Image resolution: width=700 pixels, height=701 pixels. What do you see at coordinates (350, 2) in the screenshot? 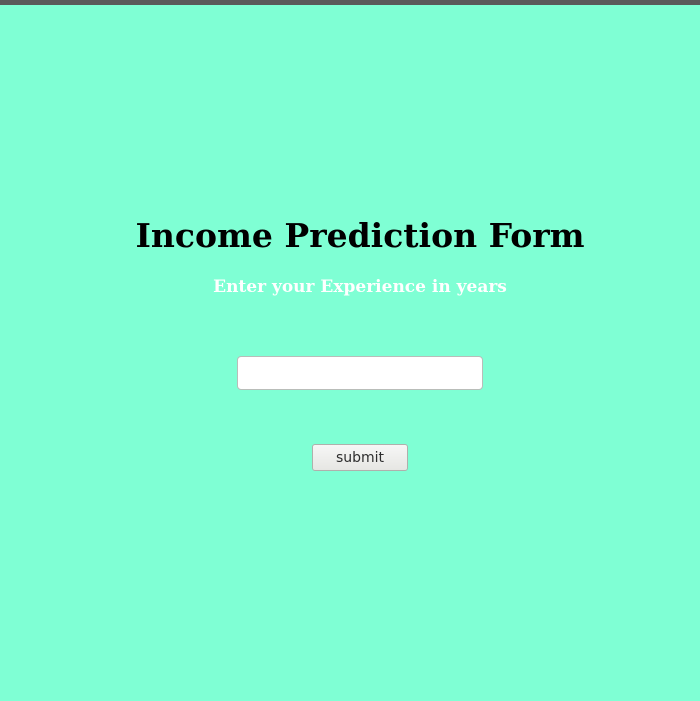
I see `window-top-edge` at bounding box center [350, 2].